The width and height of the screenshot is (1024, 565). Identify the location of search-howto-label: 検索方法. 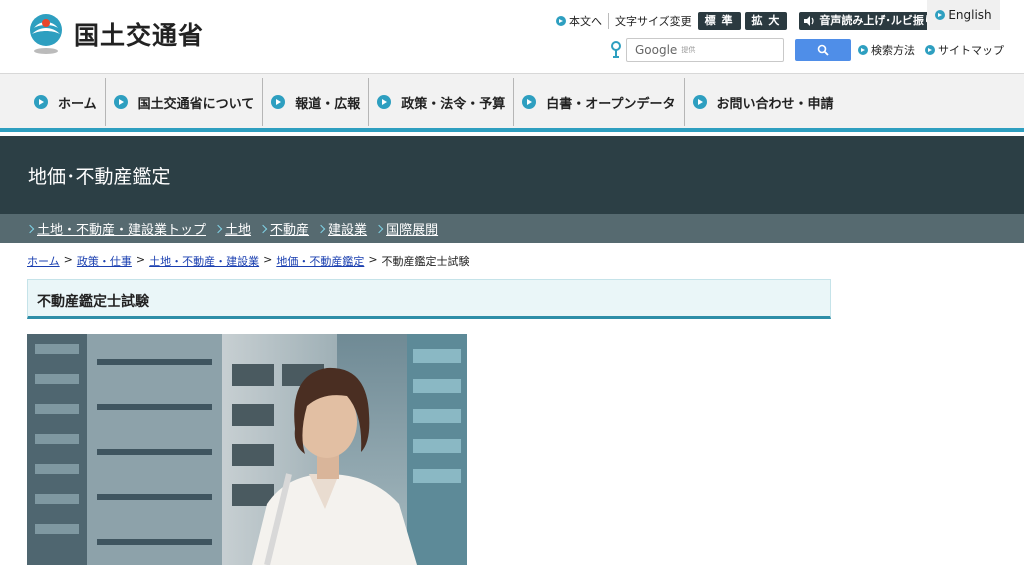
(893, 50).